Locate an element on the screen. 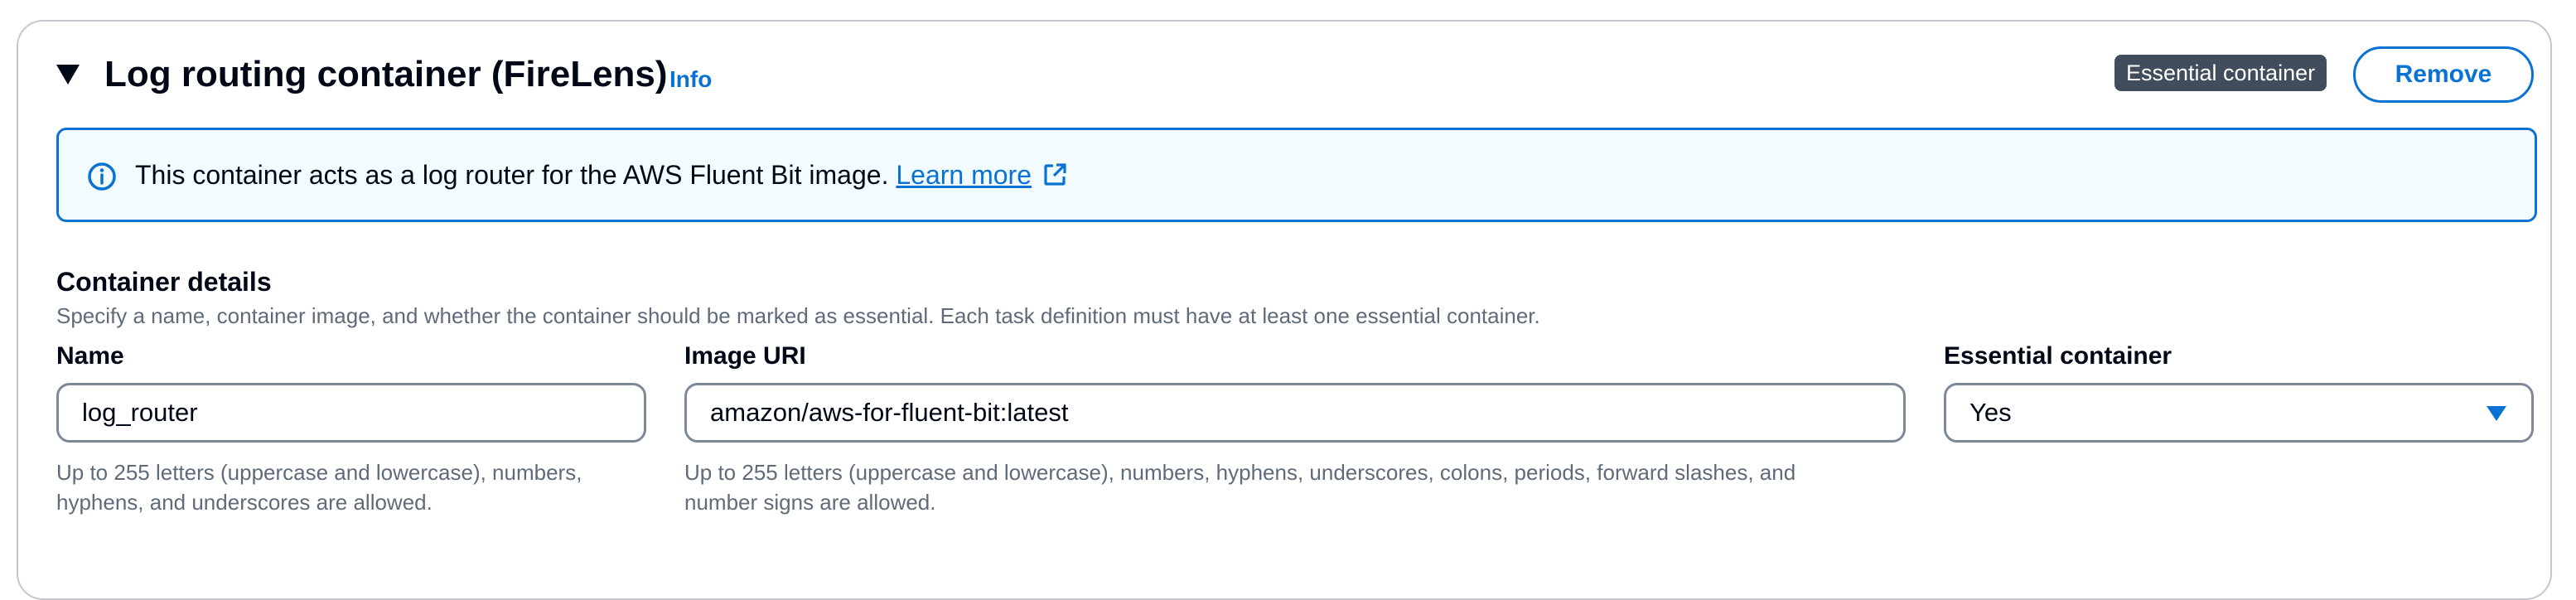  panel-title: Log routing container (FireLens) is located at coordinates (386, 74).